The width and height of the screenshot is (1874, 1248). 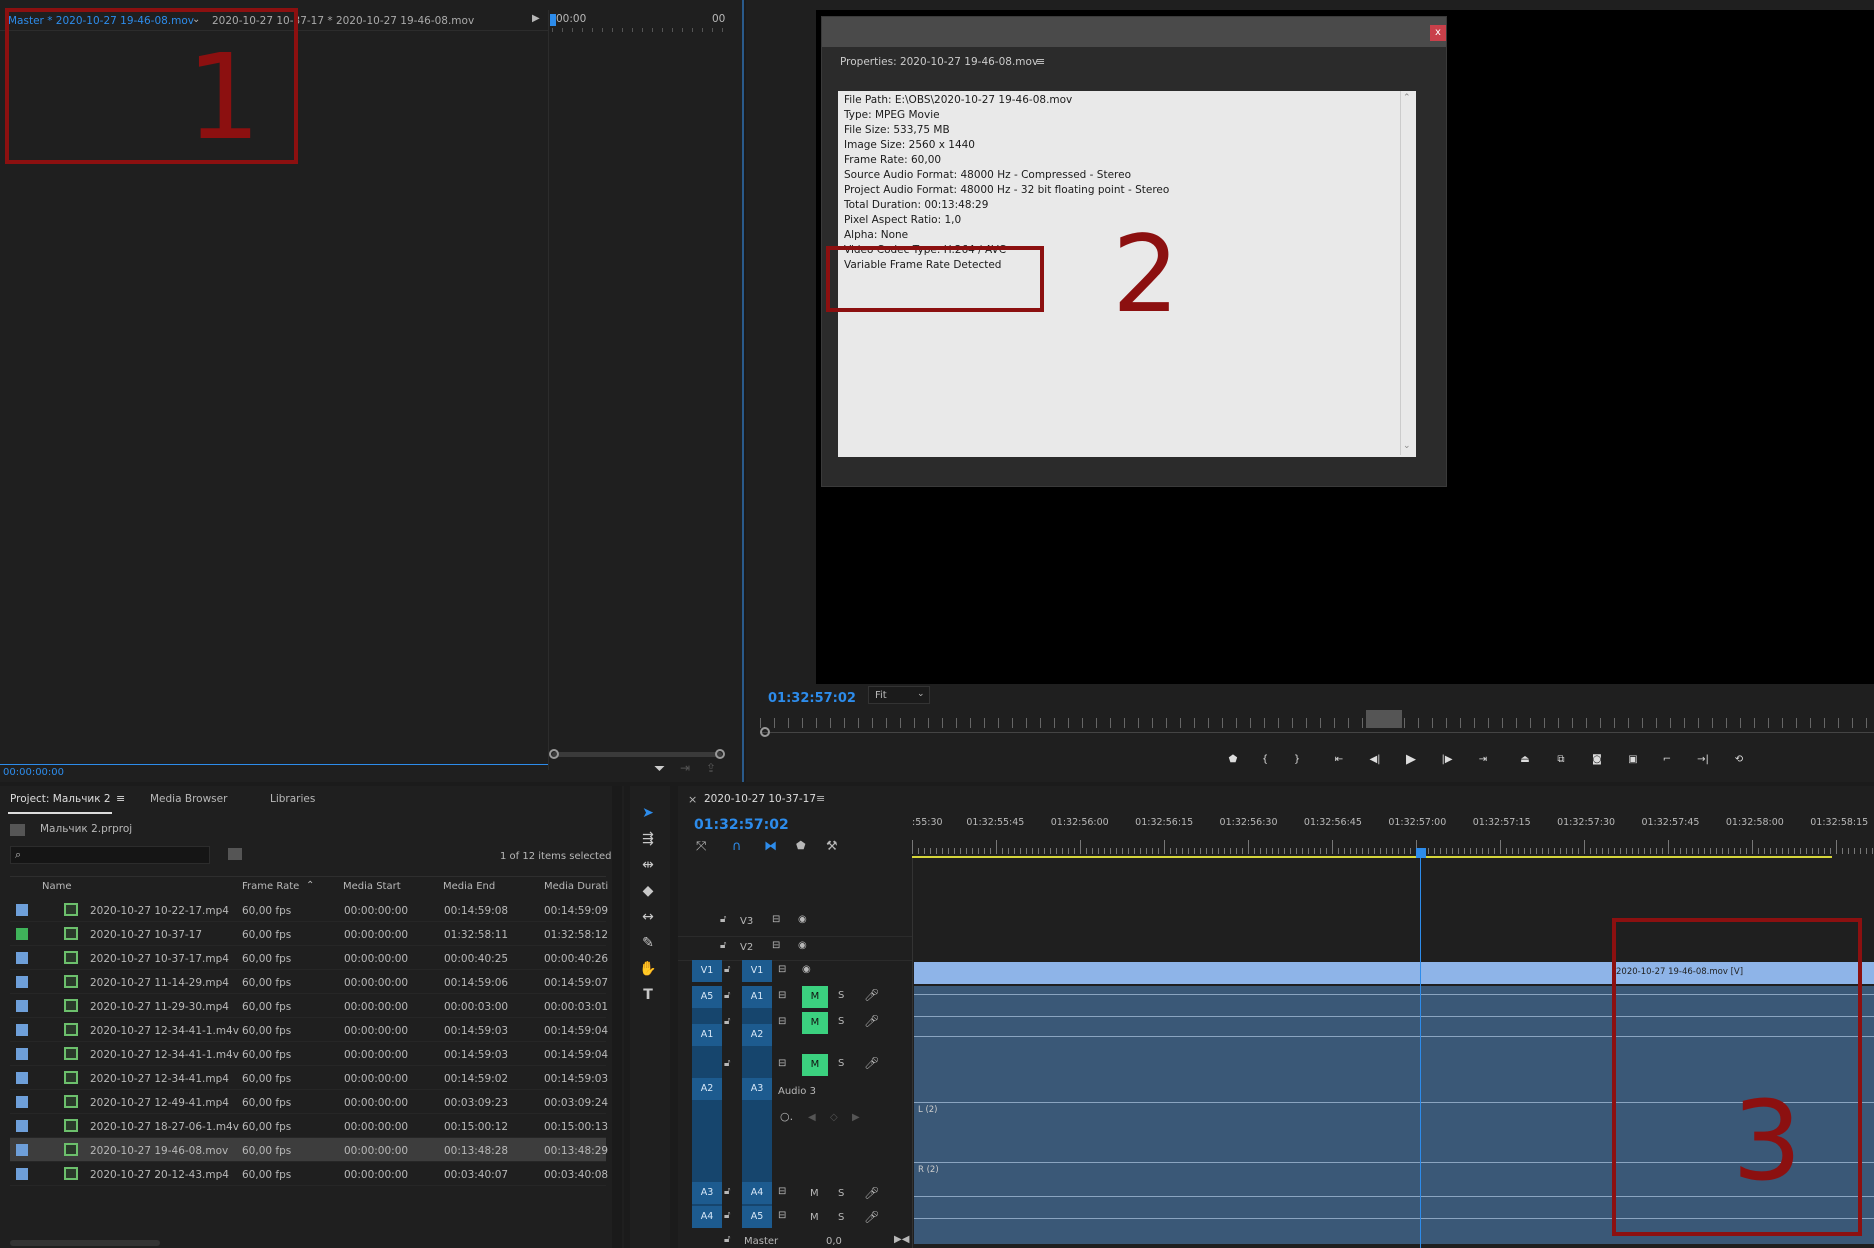 What do you see at coordinates (746, 921) in the screenshot?
I see `track-v3: V3` at bounding box center [746, 921].